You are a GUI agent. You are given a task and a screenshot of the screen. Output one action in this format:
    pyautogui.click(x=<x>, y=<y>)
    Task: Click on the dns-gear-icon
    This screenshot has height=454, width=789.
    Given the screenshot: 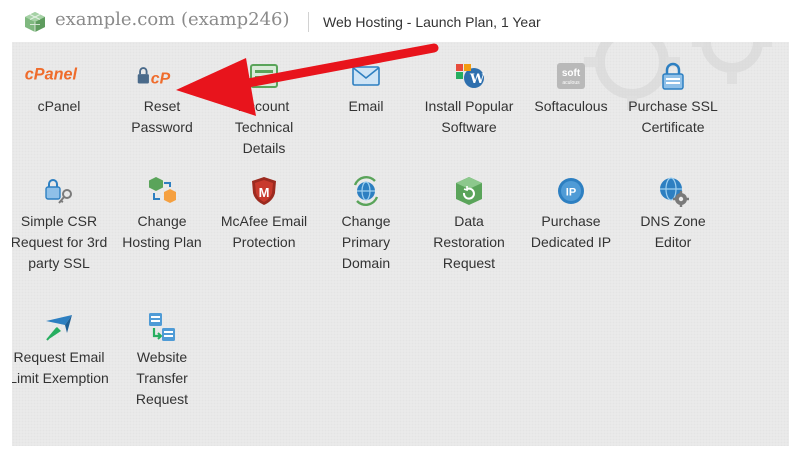 What is the action you would take?
    pyautogui.click(x=674, y=192)
    